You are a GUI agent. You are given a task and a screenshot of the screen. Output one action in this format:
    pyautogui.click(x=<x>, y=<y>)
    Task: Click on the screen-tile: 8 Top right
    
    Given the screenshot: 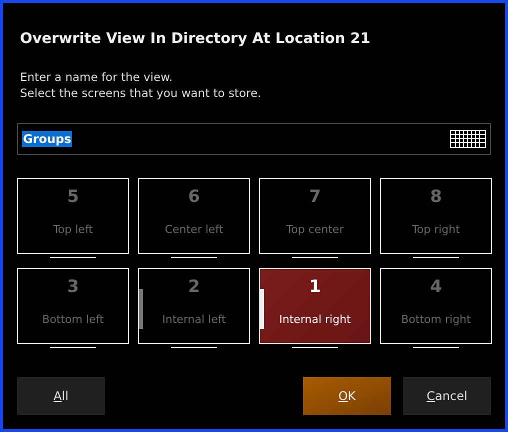 What is the action you would take?
    pyautogui.click(x=436, y=216)
    